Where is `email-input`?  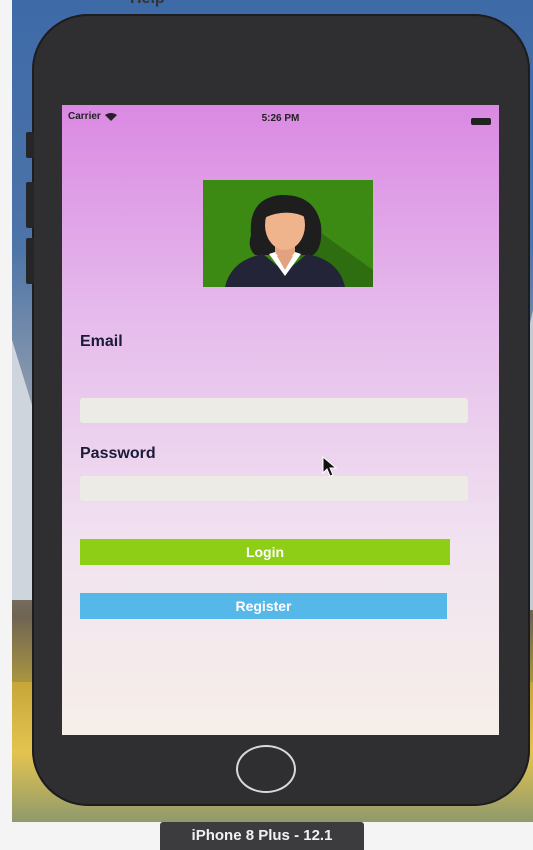
email-input is located at coordinates (274, 410).